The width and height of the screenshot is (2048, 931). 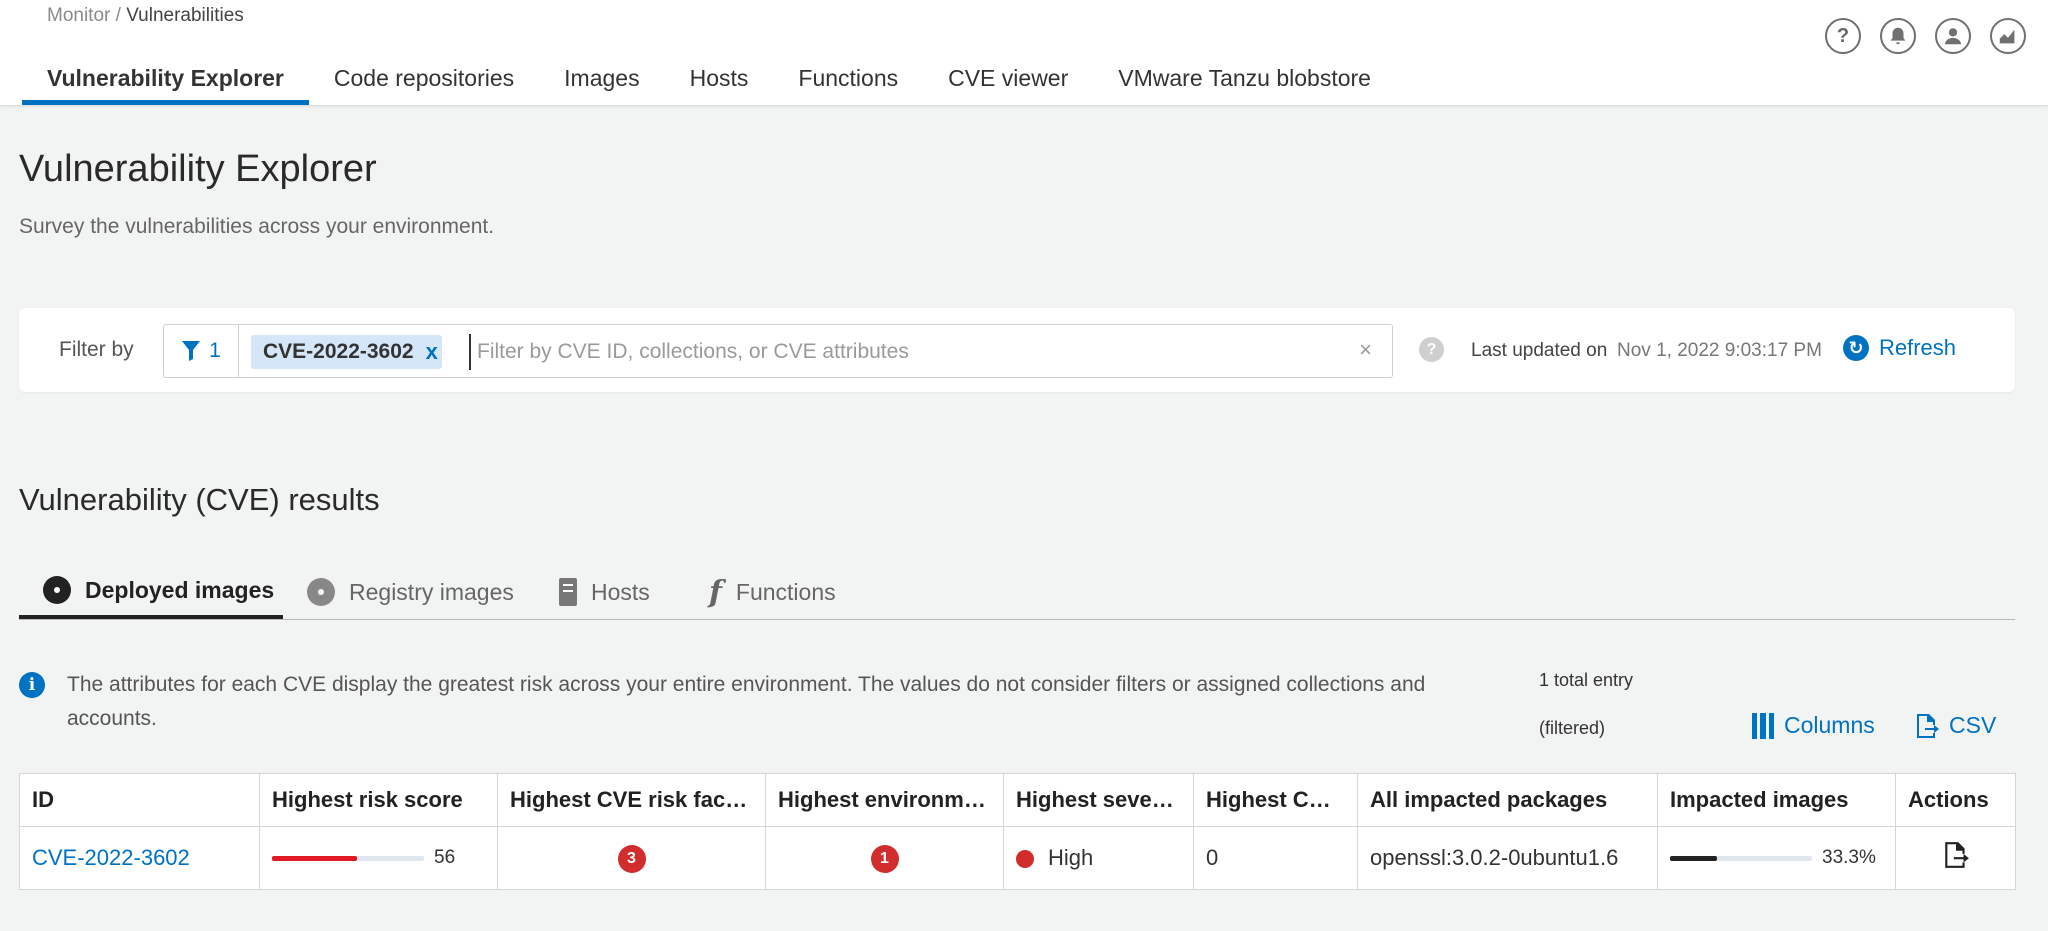 I want to click on tab-registry-images-label: Registry images, so click(x=431, y=591).